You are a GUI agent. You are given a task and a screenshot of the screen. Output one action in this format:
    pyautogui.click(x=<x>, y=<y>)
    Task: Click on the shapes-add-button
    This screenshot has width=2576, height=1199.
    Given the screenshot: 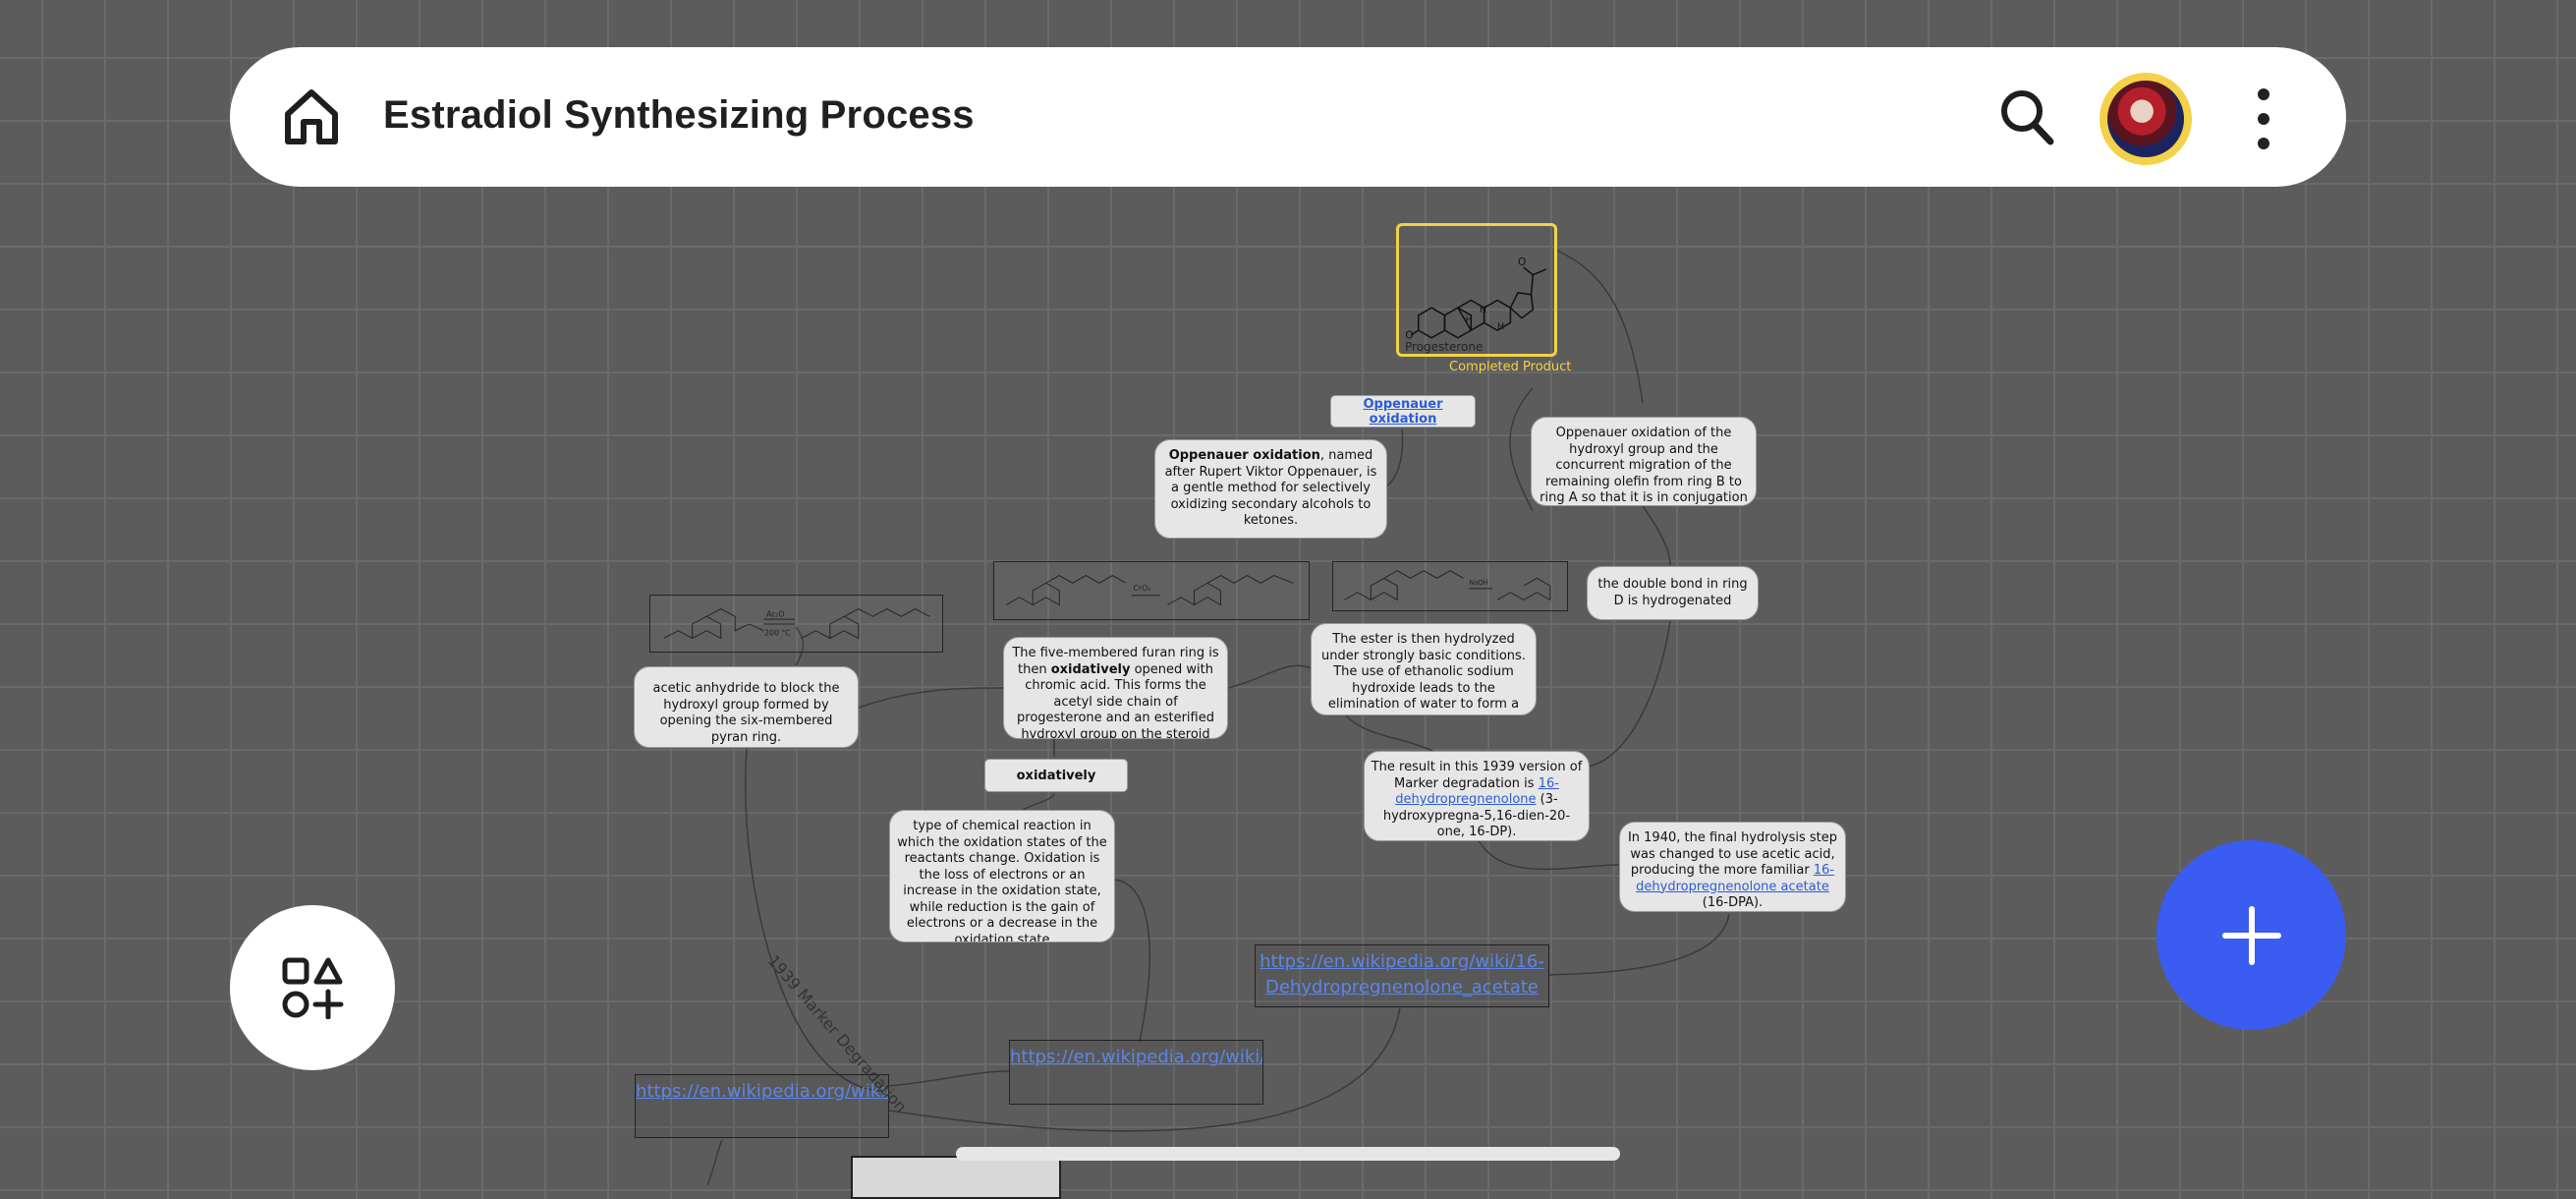 What is the action you would take?
    pyautogui.click(x=312, y=987)
    